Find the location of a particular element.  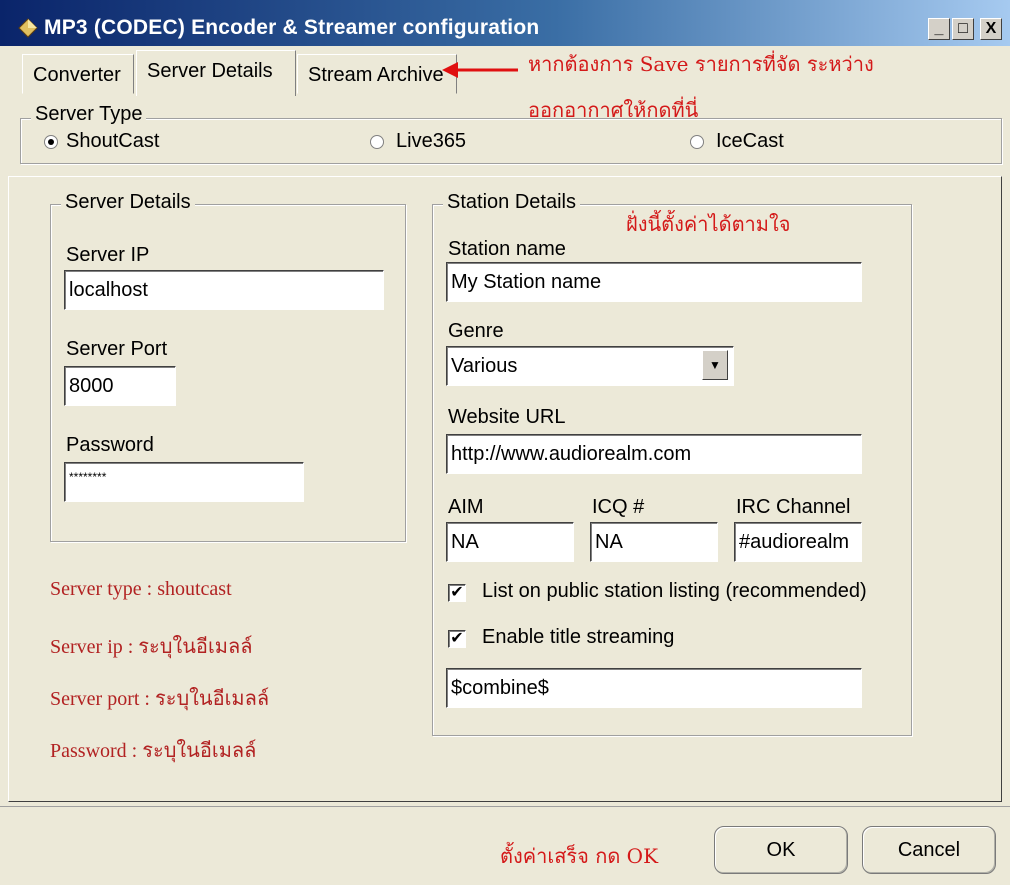

close-button: X is located at coordinates (991, 29).